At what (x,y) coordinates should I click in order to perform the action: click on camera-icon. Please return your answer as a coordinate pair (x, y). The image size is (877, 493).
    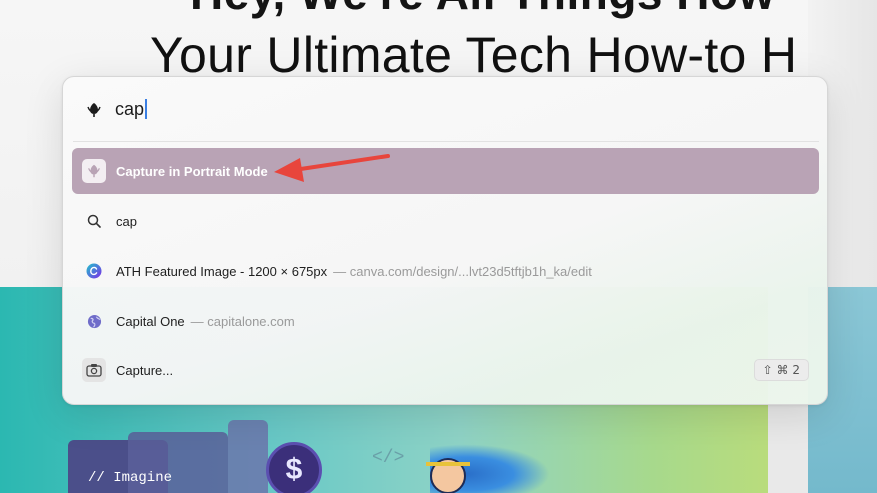
    Looking at the image, I should click on (94, 370).